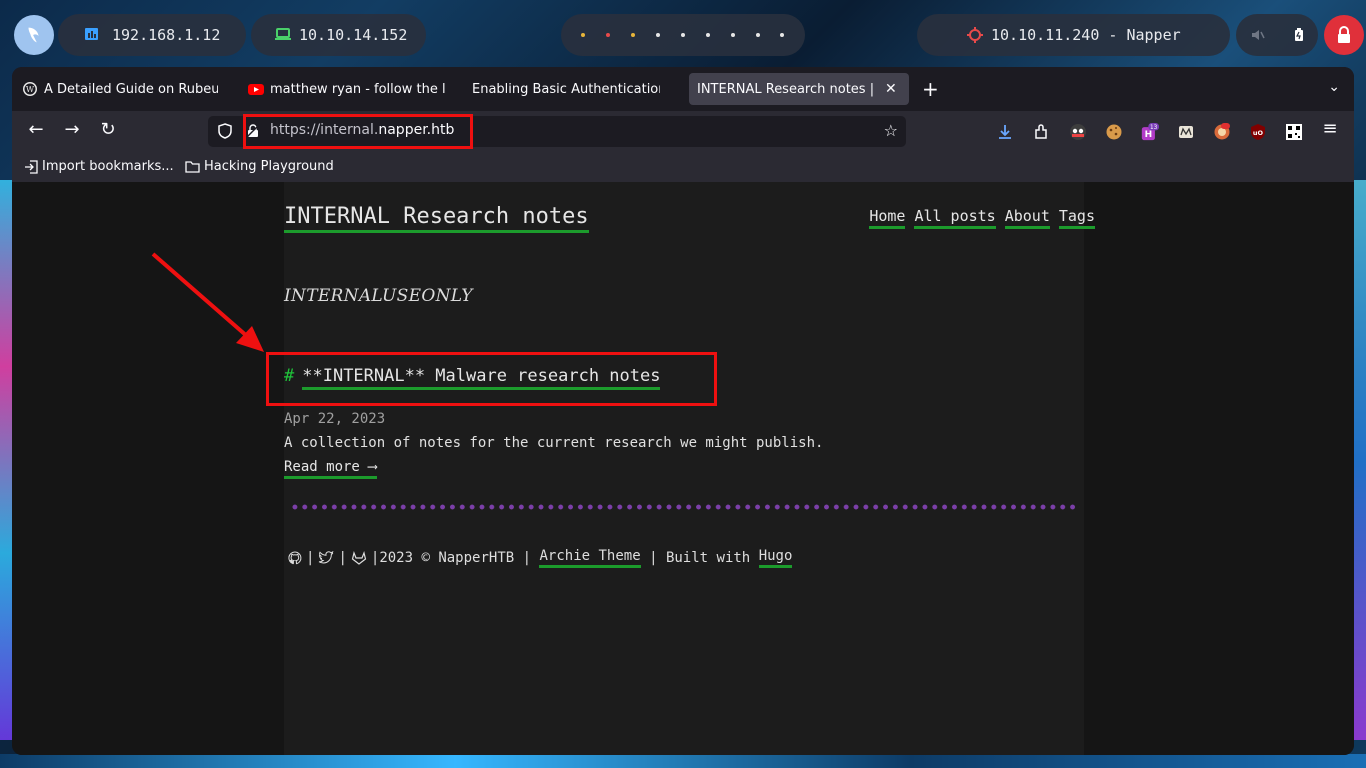  What do you see at coordinates (31, 166) in the screenshot?
I see `import-icon` at bounding box center [31, 166].